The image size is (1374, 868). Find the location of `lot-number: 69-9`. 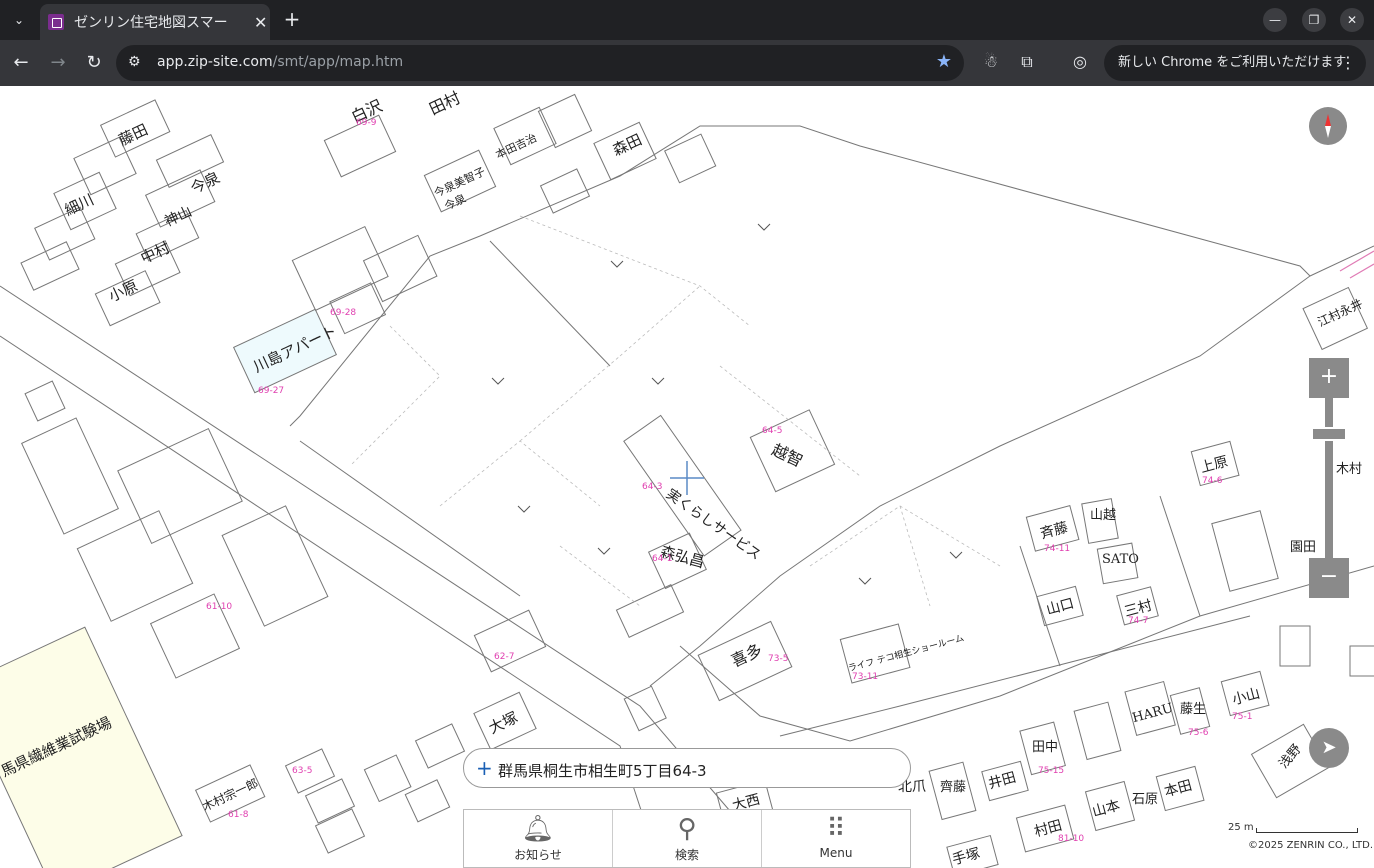

lot-number: 69-9 is located at coordinates (366, 123).